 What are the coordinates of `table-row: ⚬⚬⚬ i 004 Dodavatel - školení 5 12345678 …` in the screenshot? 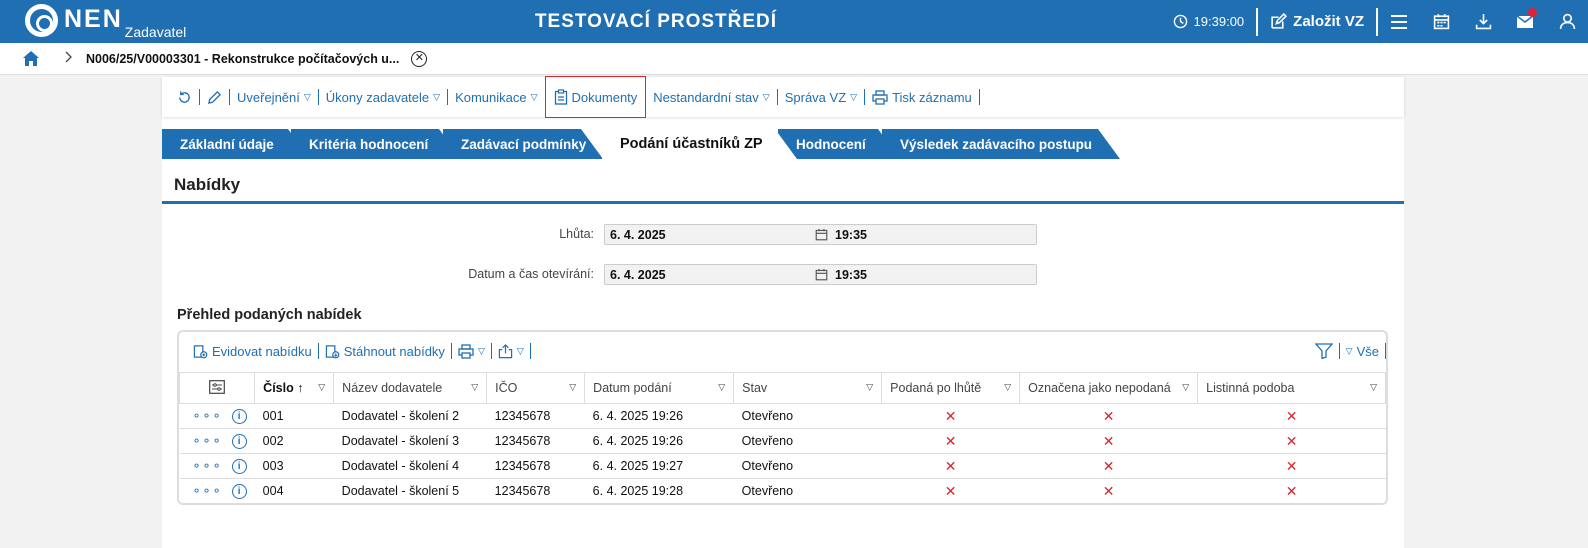 It's located at (782, 491).